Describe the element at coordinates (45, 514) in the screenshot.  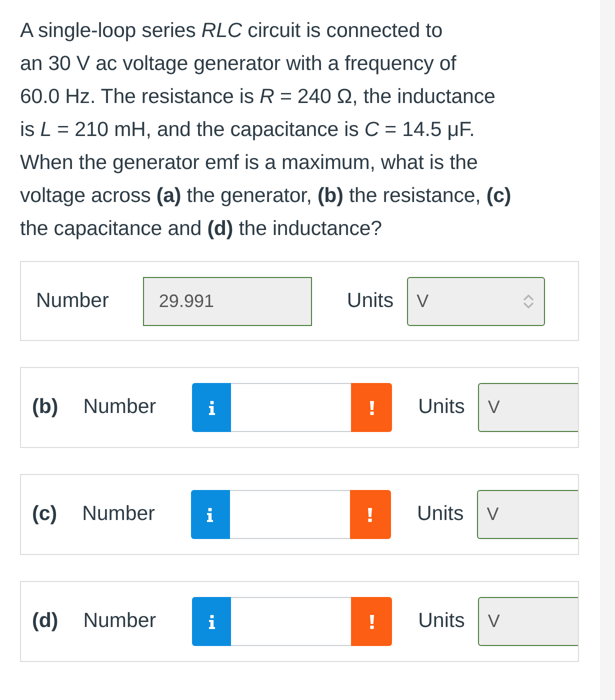
I see `part-label: (c)` at that location.